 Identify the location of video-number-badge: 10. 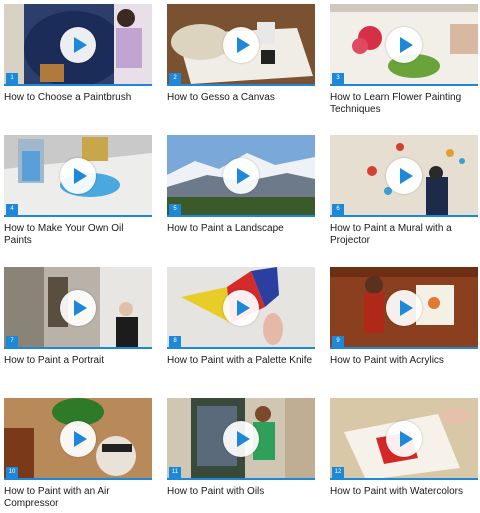
(12, 472).